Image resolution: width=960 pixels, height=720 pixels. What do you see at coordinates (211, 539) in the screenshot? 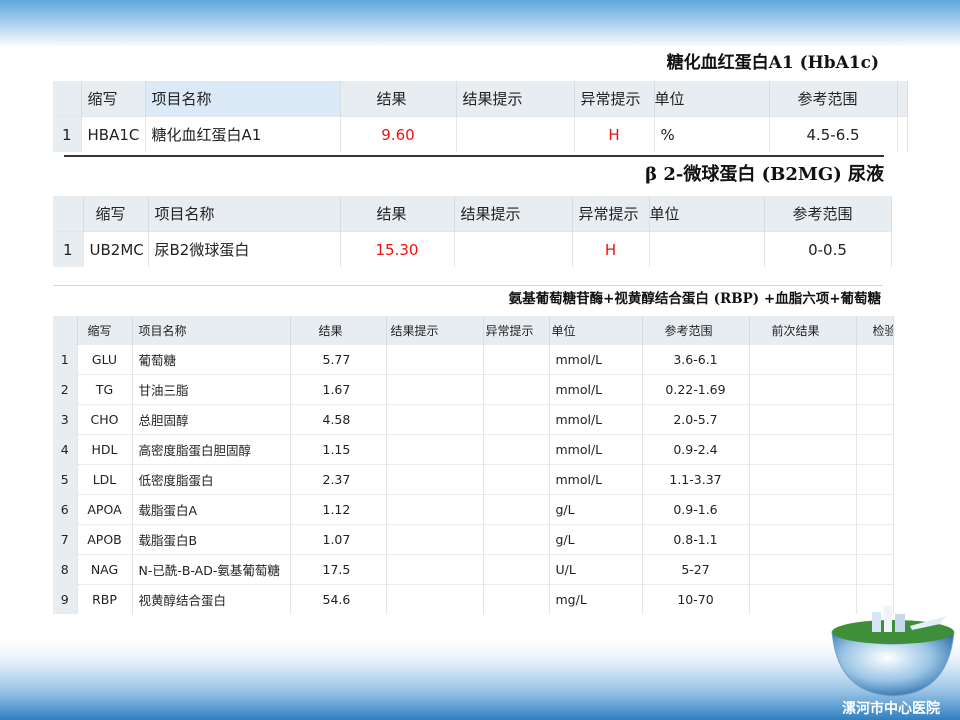
I see `cell-name: 载脂蛋白B` at bounding box center [211, 539].